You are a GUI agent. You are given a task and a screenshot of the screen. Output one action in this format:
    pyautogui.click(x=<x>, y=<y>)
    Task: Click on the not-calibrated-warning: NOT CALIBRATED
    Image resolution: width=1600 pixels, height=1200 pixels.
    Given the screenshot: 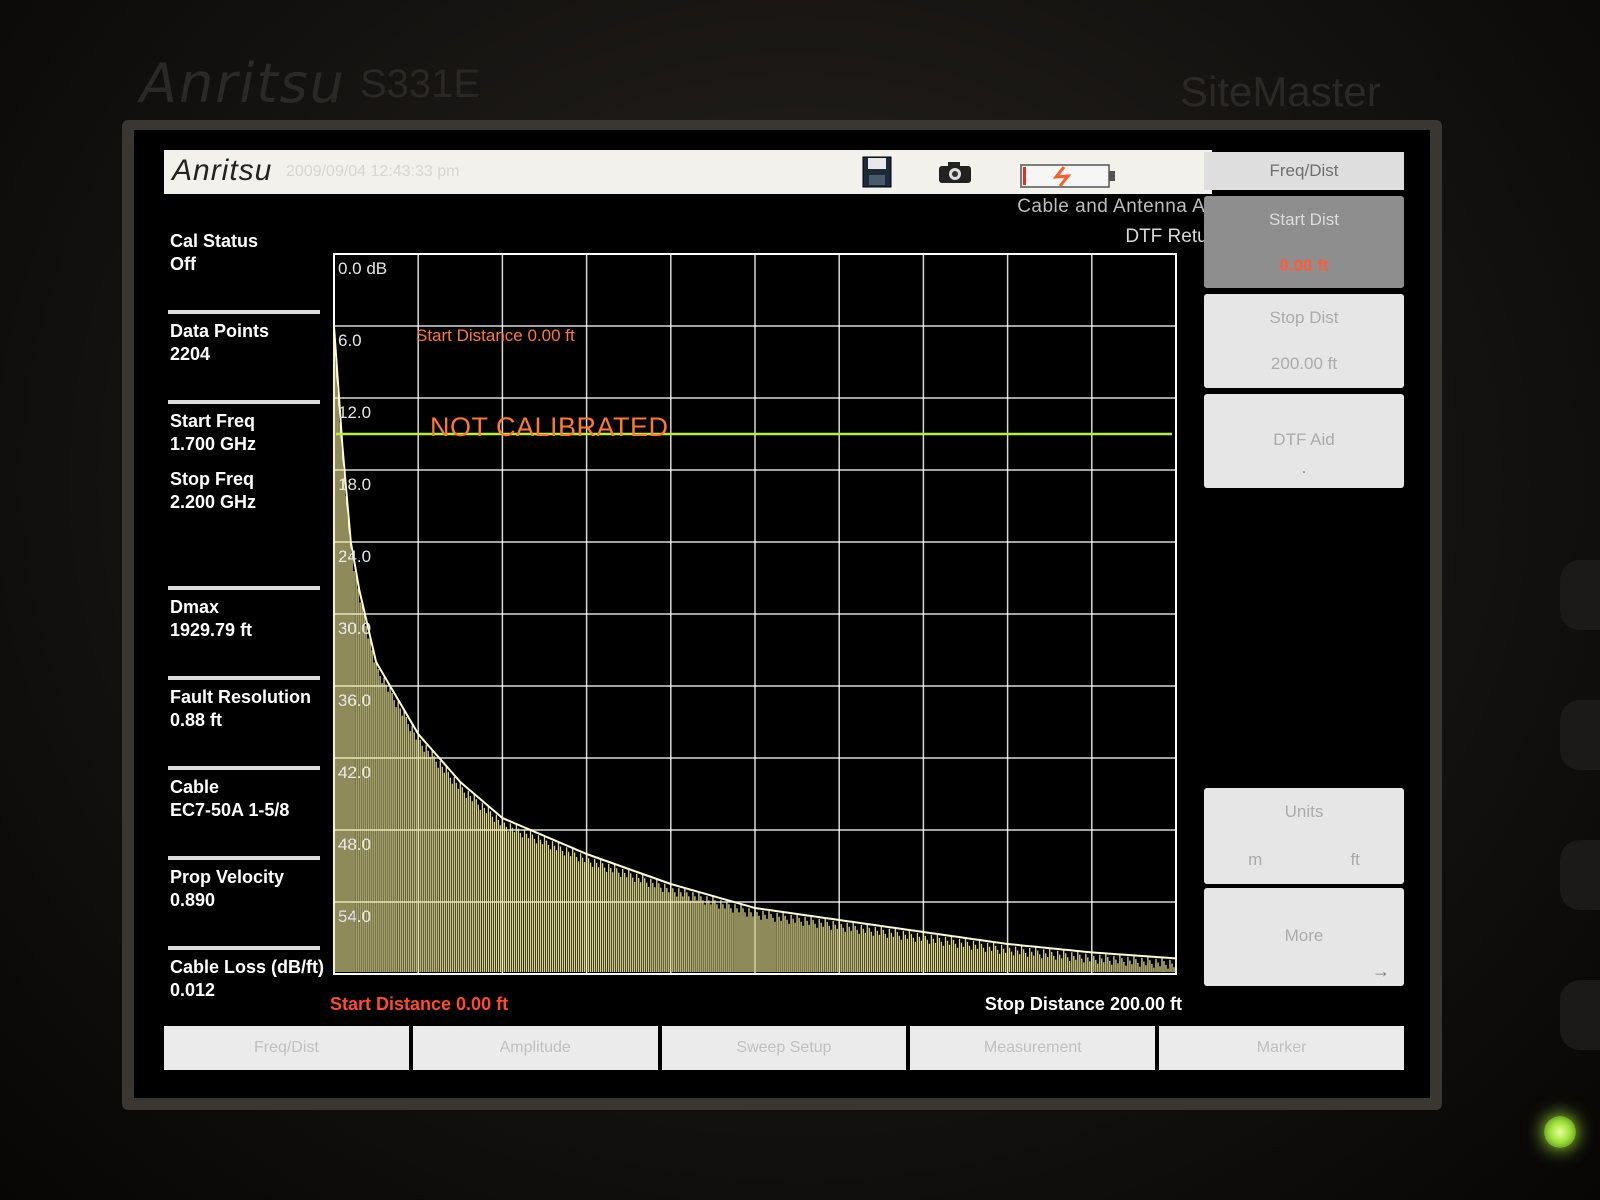 What is the action you would take?
    pyautogui.click(x=549, y=427)
    